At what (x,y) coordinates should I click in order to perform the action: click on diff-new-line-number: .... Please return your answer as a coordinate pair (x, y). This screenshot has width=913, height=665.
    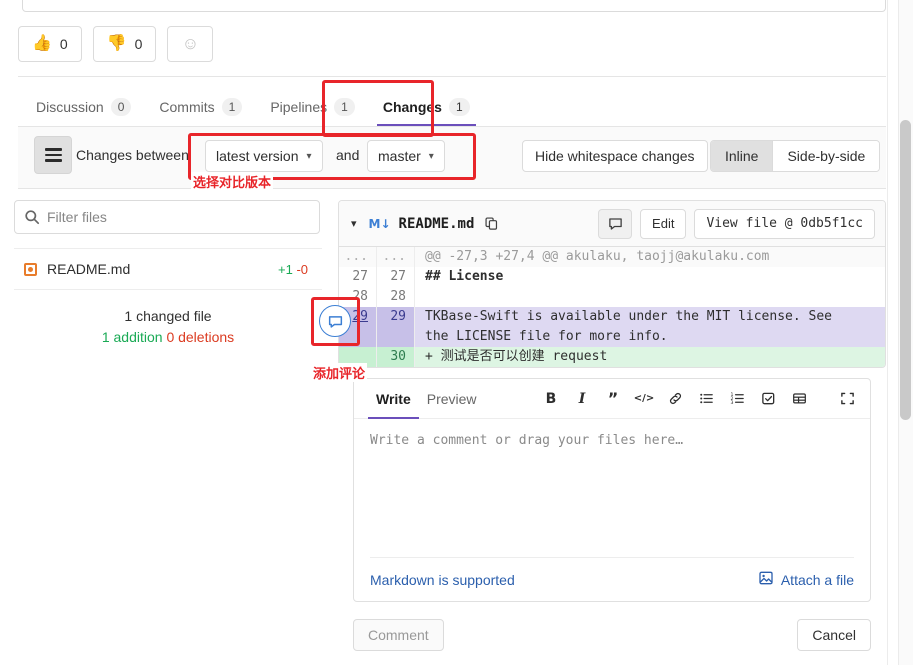
    Looking at the image, I should click on (396, 257).